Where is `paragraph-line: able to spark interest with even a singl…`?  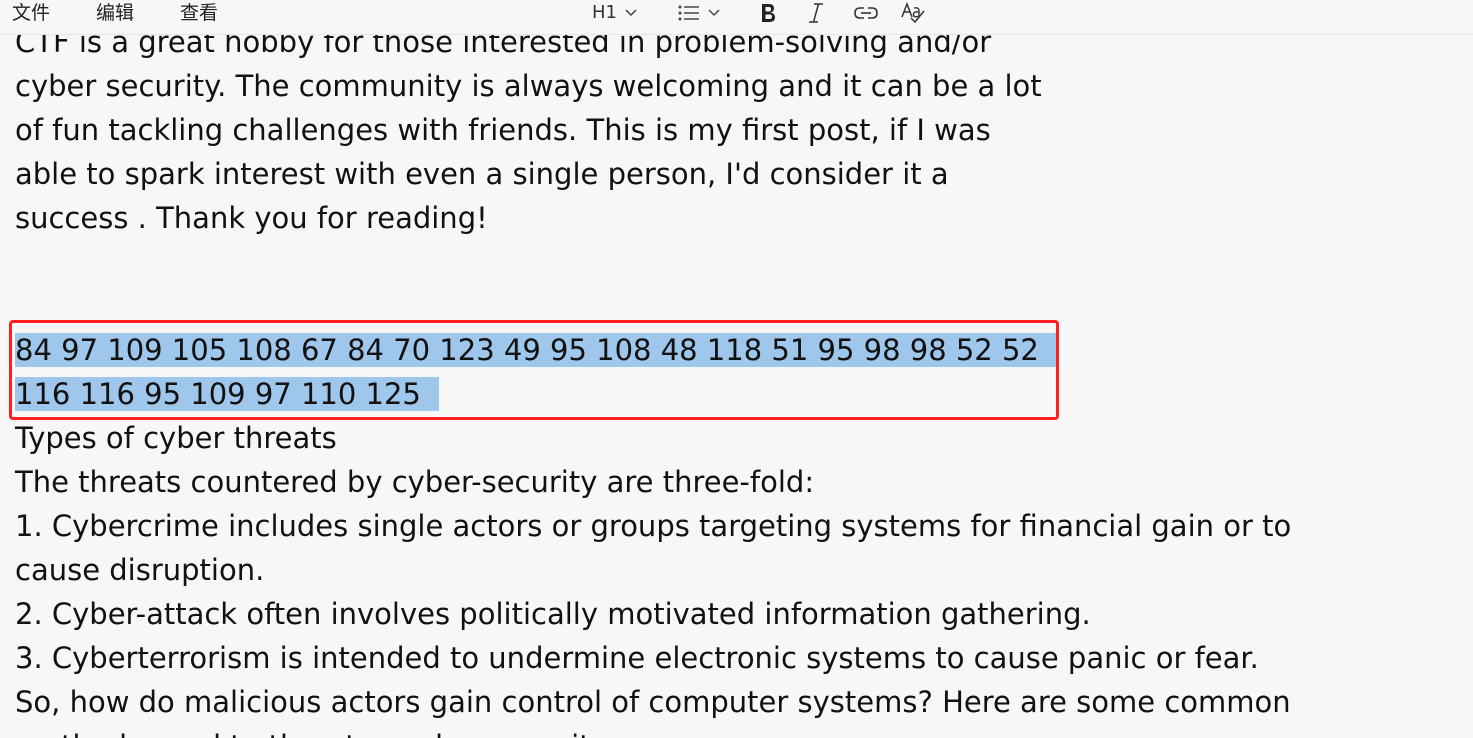
paragraph-line: able to spark interest with even a singl… is located at coordinates (482, 174).